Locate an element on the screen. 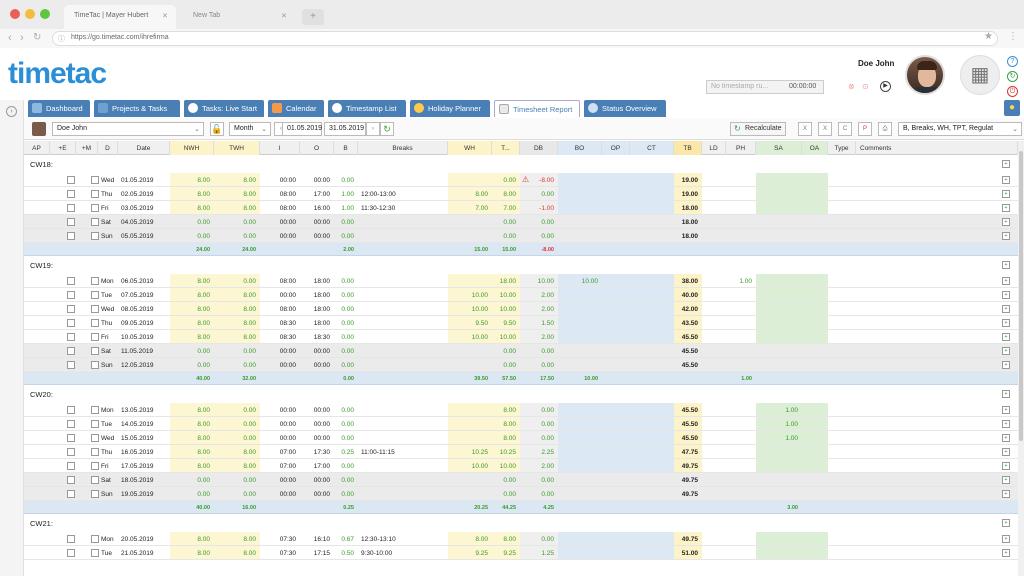 The height and width of the screenshot is (576, 1024). export-xlsx-icon: X is located at coordinates (825, 129).